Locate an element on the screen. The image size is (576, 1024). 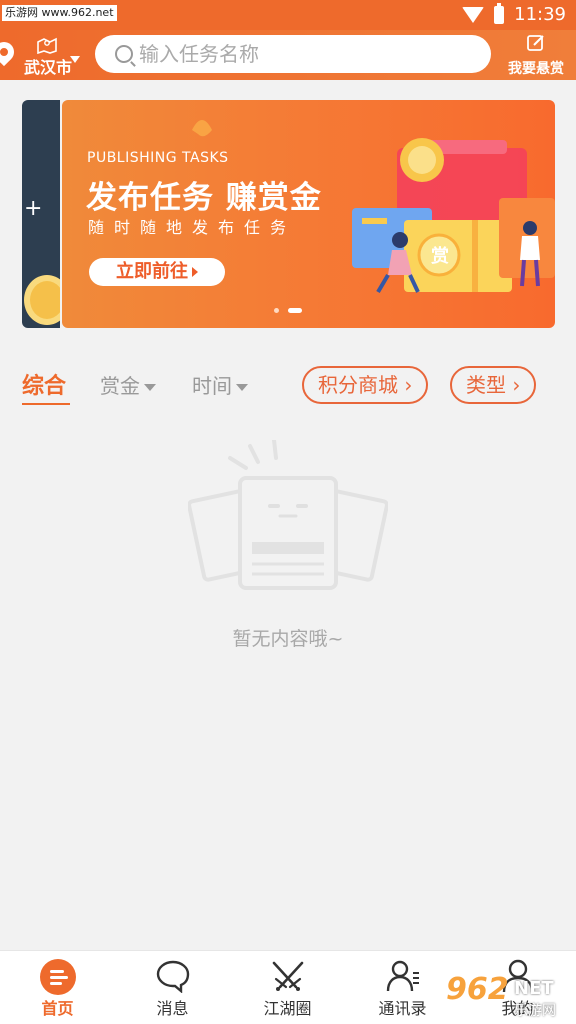
banner-title: 发布任务 赚赏金 is located at coordinates (204, 198).